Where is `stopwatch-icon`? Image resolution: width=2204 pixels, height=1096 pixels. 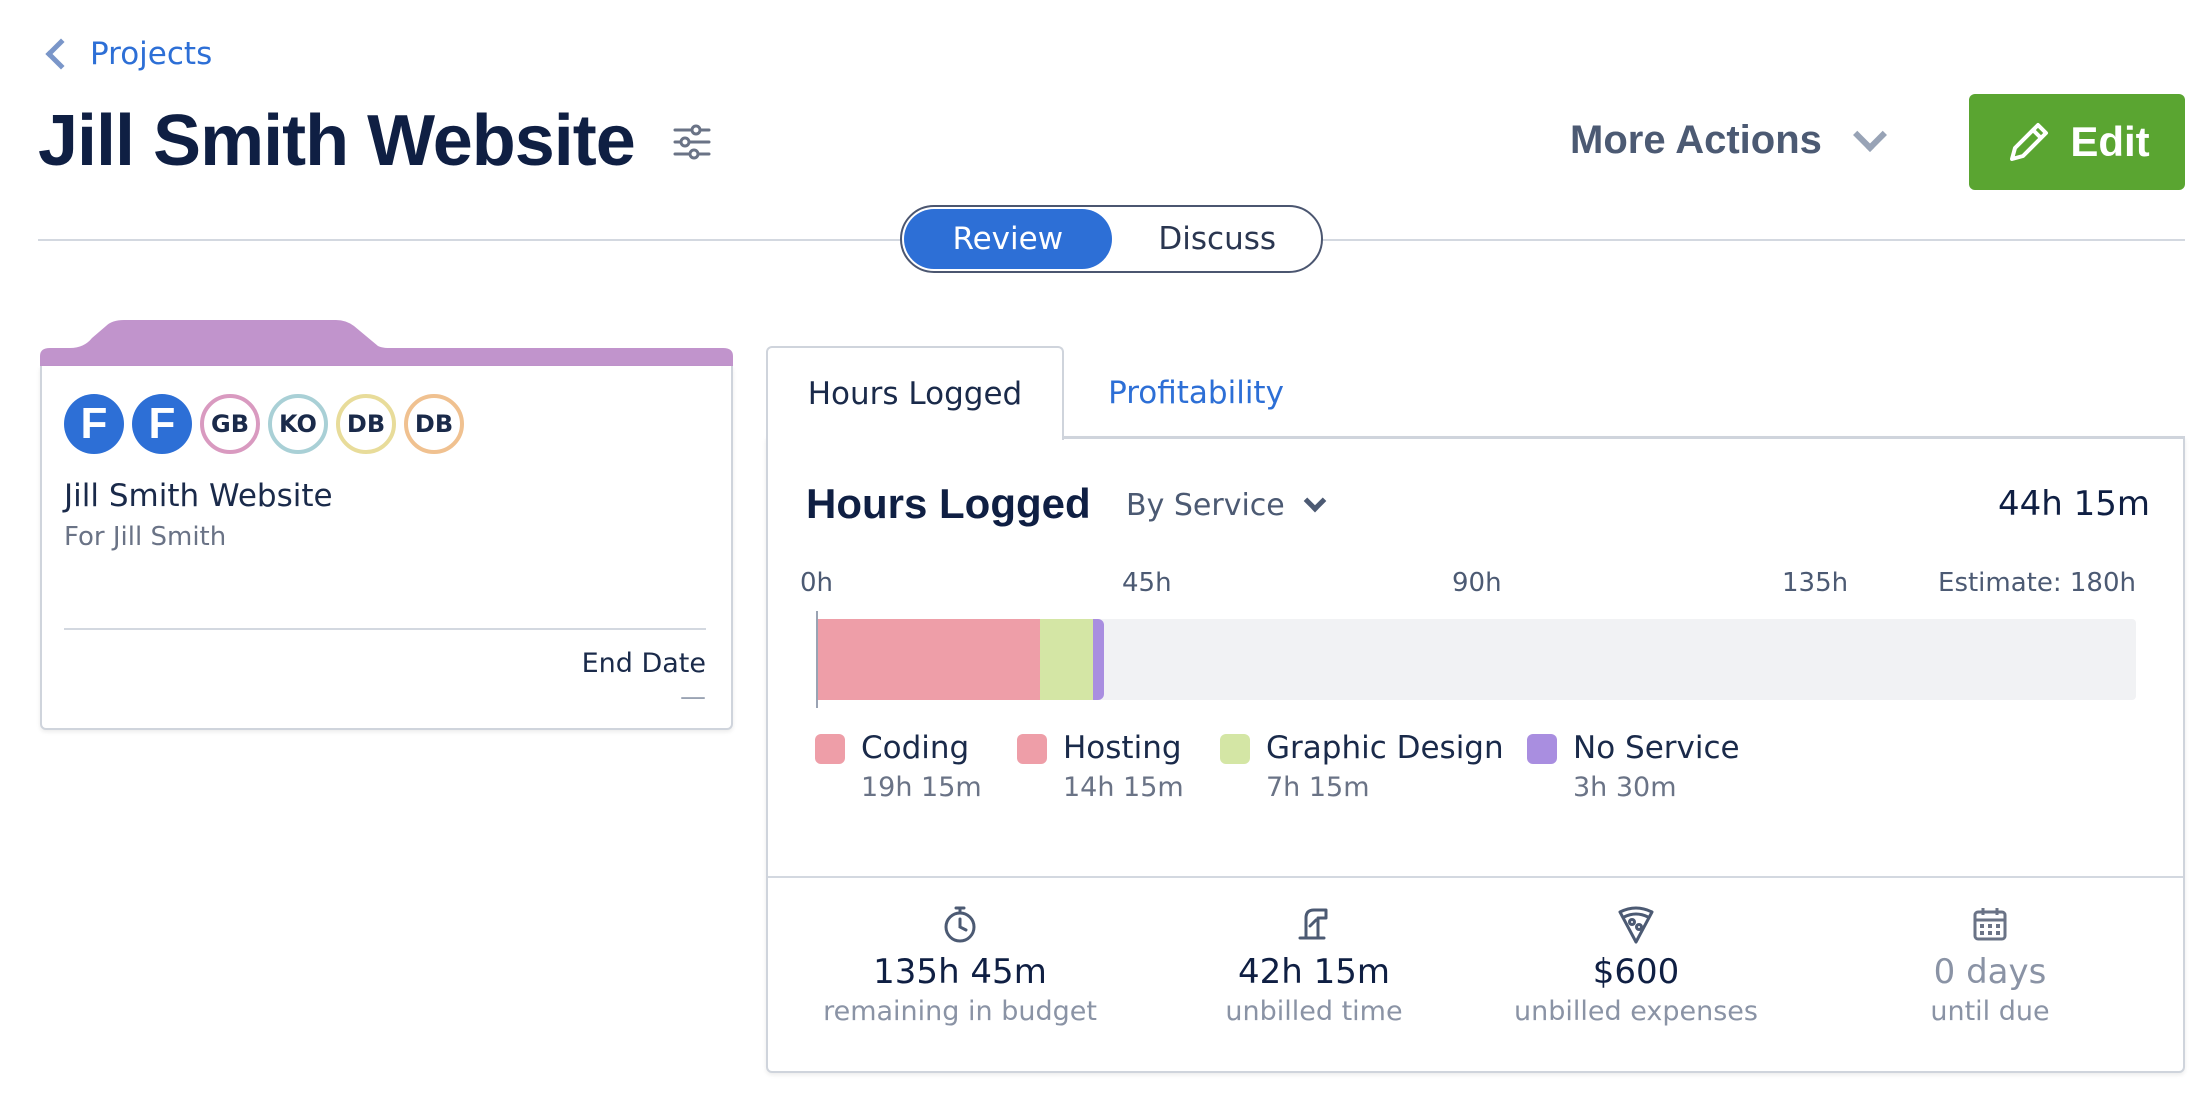
stopwatch-icon is located at coordinates (960, 924).